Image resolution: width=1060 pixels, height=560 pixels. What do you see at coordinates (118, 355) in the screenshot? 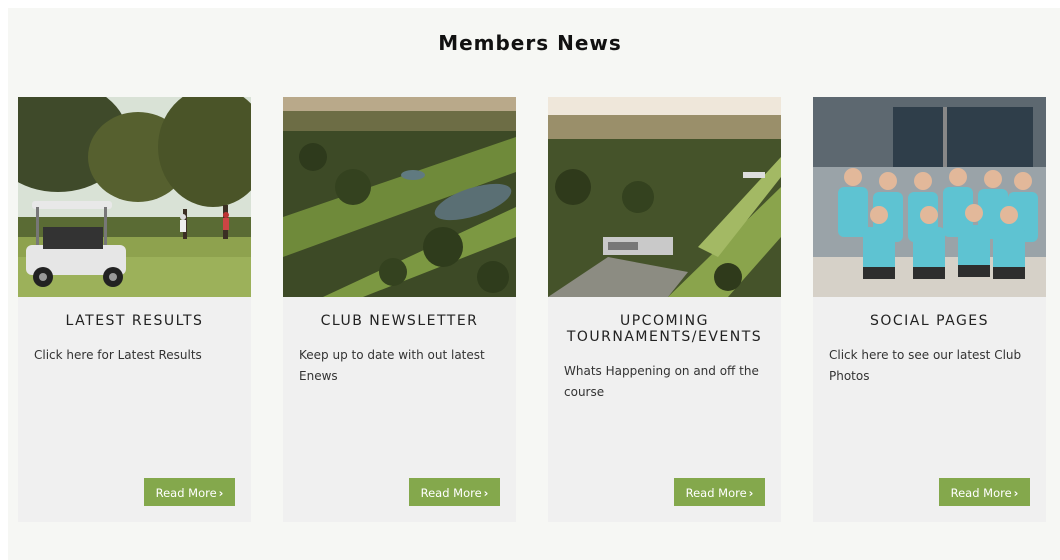
I see `card-description: Click here for Latest Results` at bounding box center [118, 355].